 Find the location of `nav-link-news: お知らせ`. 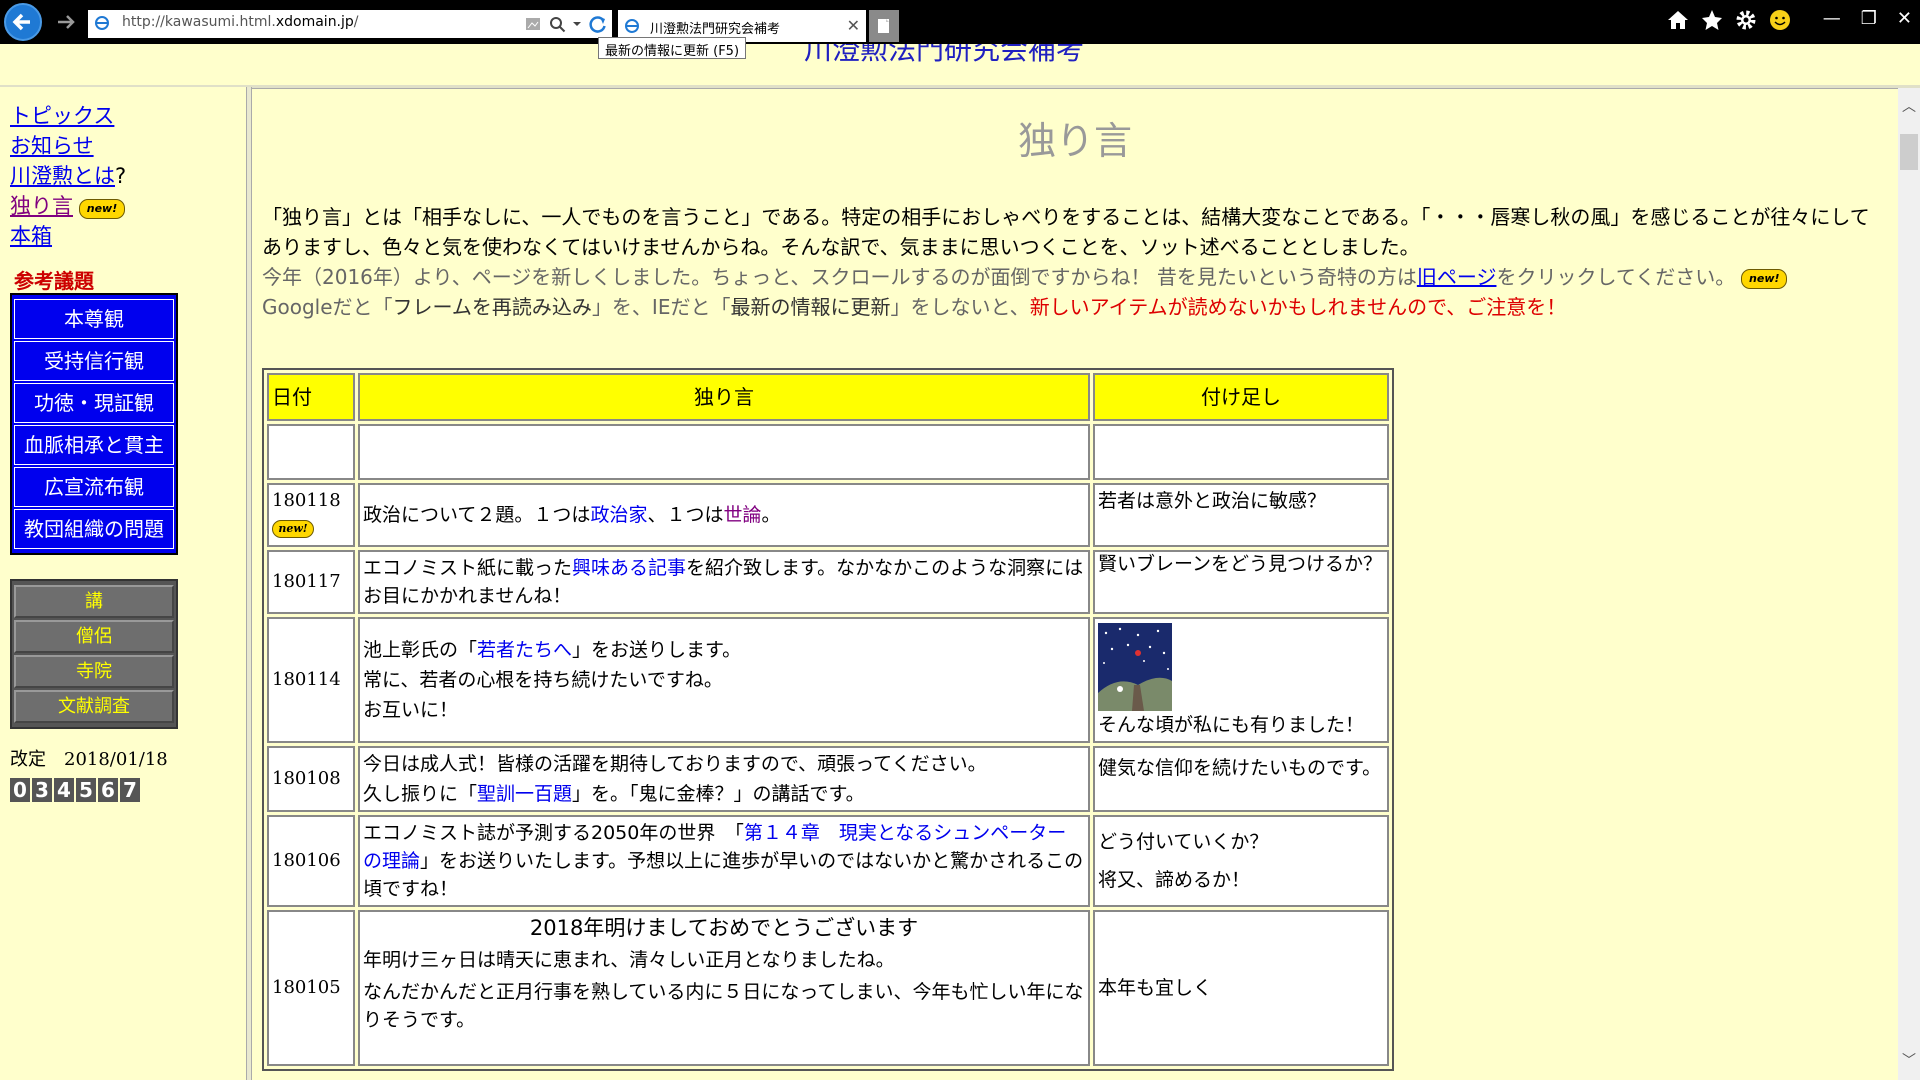

nav-link-news: お知らせ is located at coordinates (68, 146).